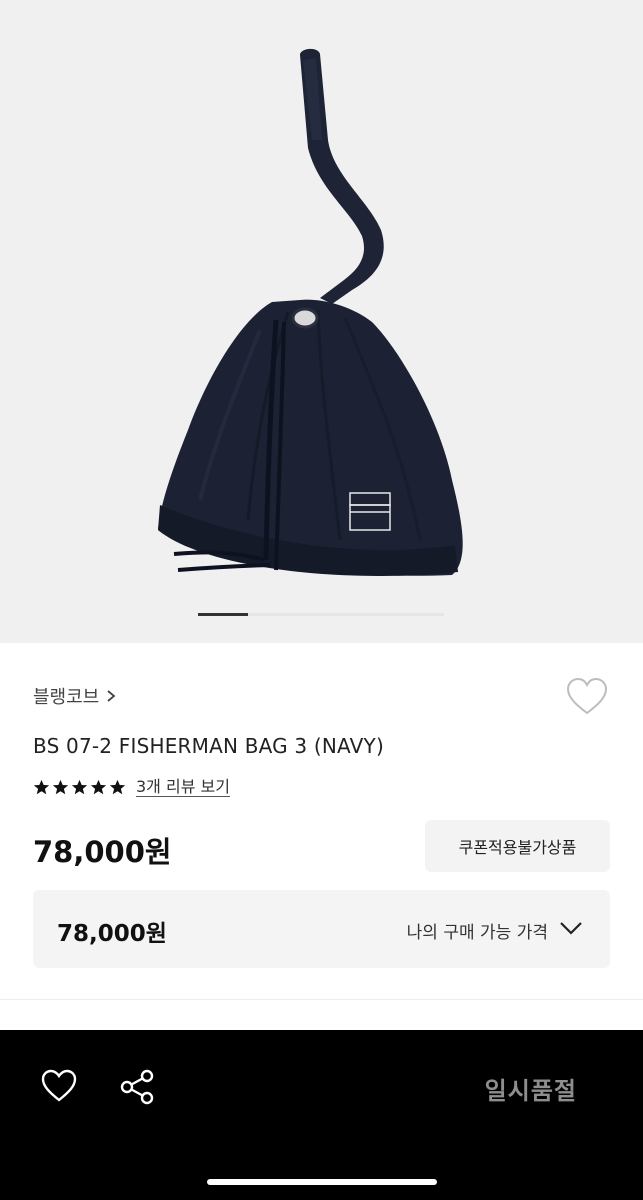  What do you see at coordinates (321, 1115) in the screenshot?
I see `bottom-action-bar: 일시품절` at bounding box center [321, 1115].